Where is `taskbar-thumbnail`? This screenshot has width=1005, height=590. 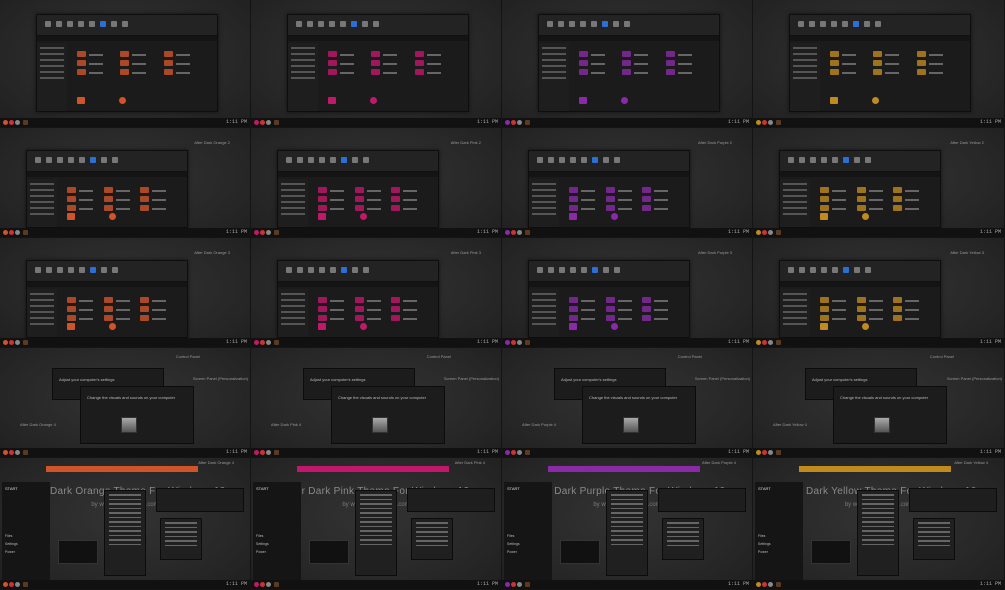 taskbar-thumbnail is located at coordinates (78, 552).